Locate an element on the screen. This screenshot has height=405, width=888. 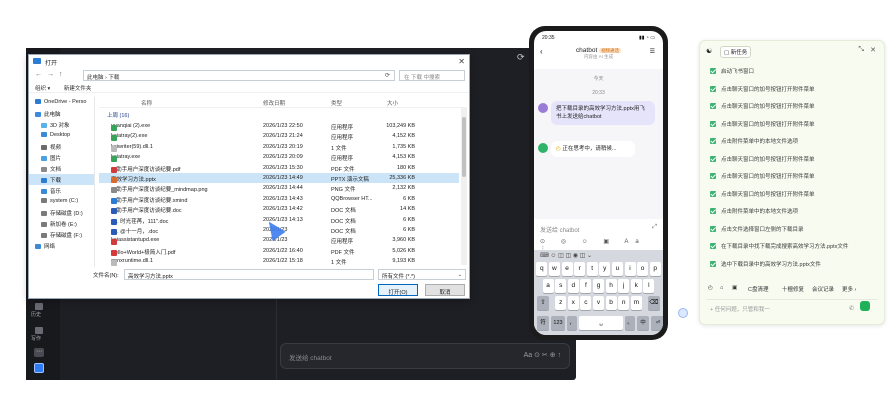
column-name: 名称 is located at coordinates (146, 103).